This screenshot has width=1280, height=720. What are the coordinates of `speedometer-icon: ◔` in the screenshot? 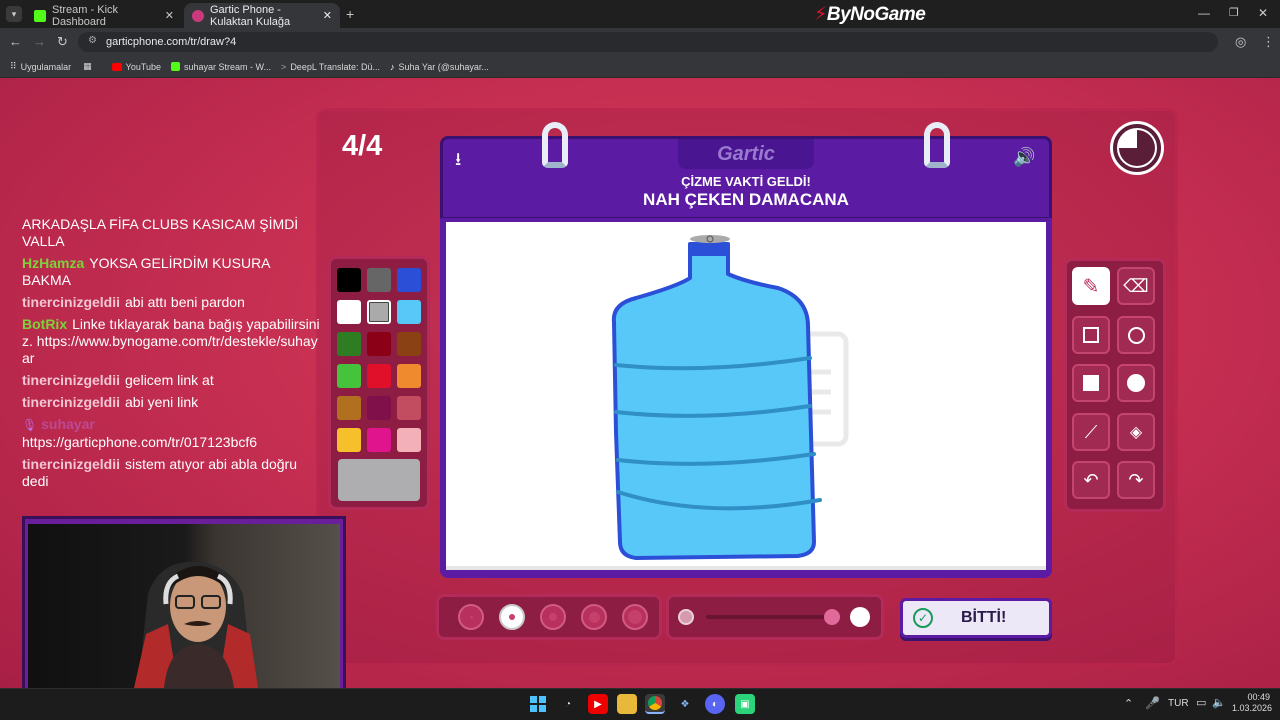 It's located at (568, 704).